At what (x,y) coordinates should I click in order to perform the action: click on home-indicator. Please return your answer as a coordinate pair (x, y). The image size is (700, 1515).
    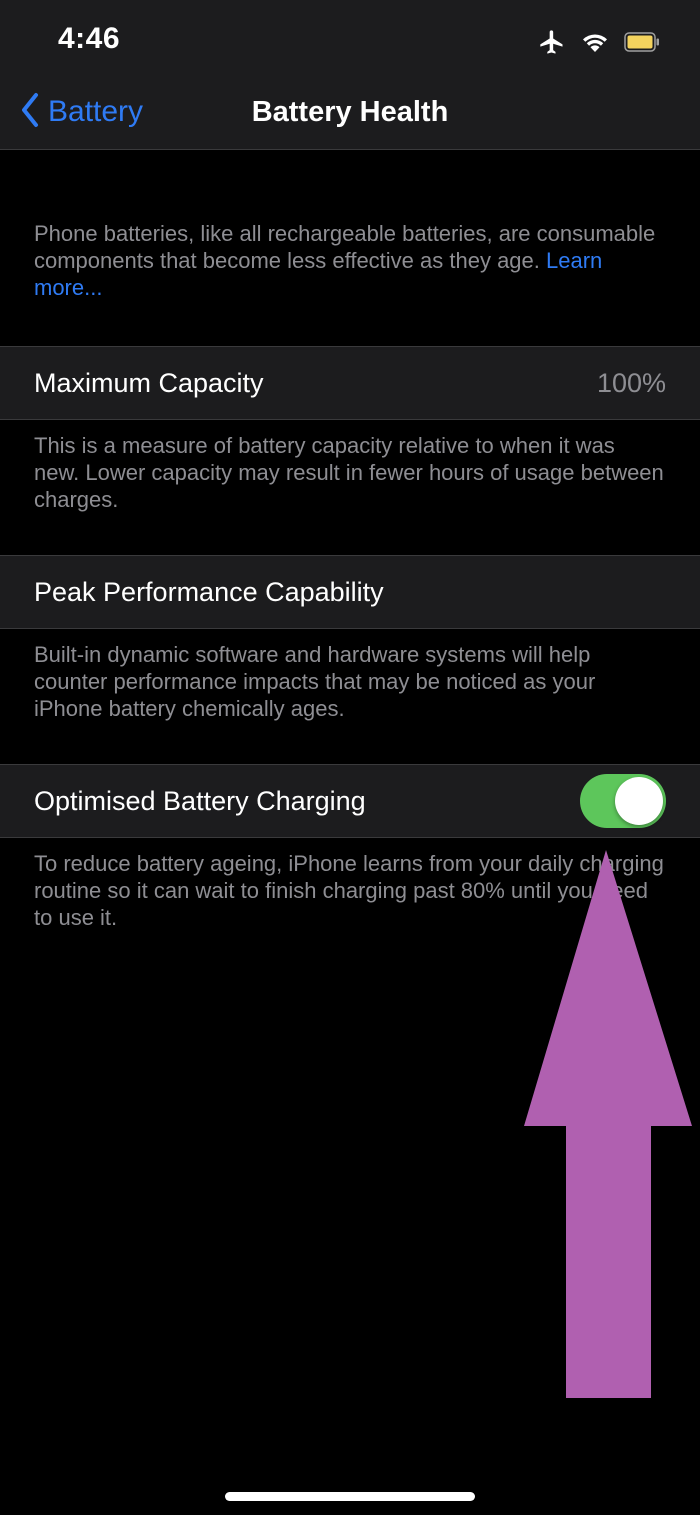
    Looking at the image, I should click on (350, 1496).